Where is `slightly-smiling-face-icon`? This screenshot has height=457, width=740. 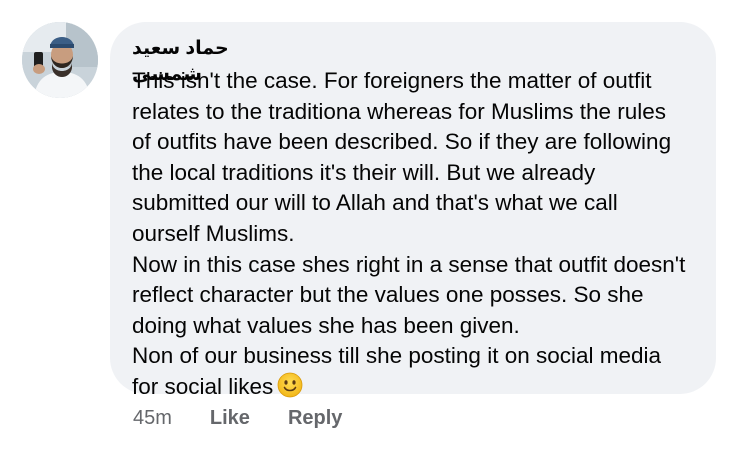 slightly-smiling-face-icon is located at coordinates (290, 389).